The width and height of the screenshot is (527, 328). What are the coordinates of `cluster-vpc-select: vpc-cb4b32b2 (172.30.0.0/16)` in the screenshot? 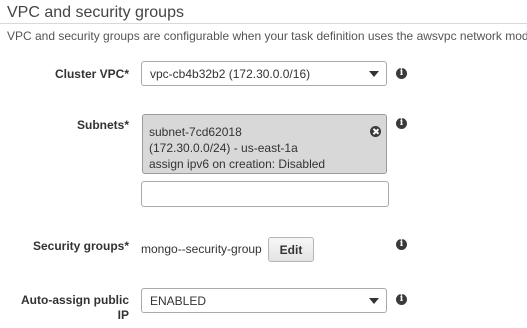 It's located at (264, 73).